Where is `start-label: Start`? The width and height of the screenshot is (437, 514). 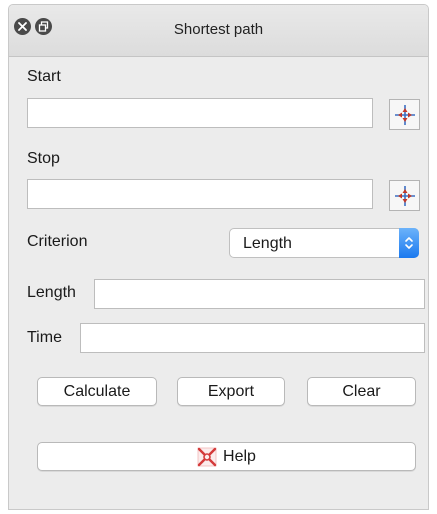 start-label: Start is located at coordinates (44, 76).